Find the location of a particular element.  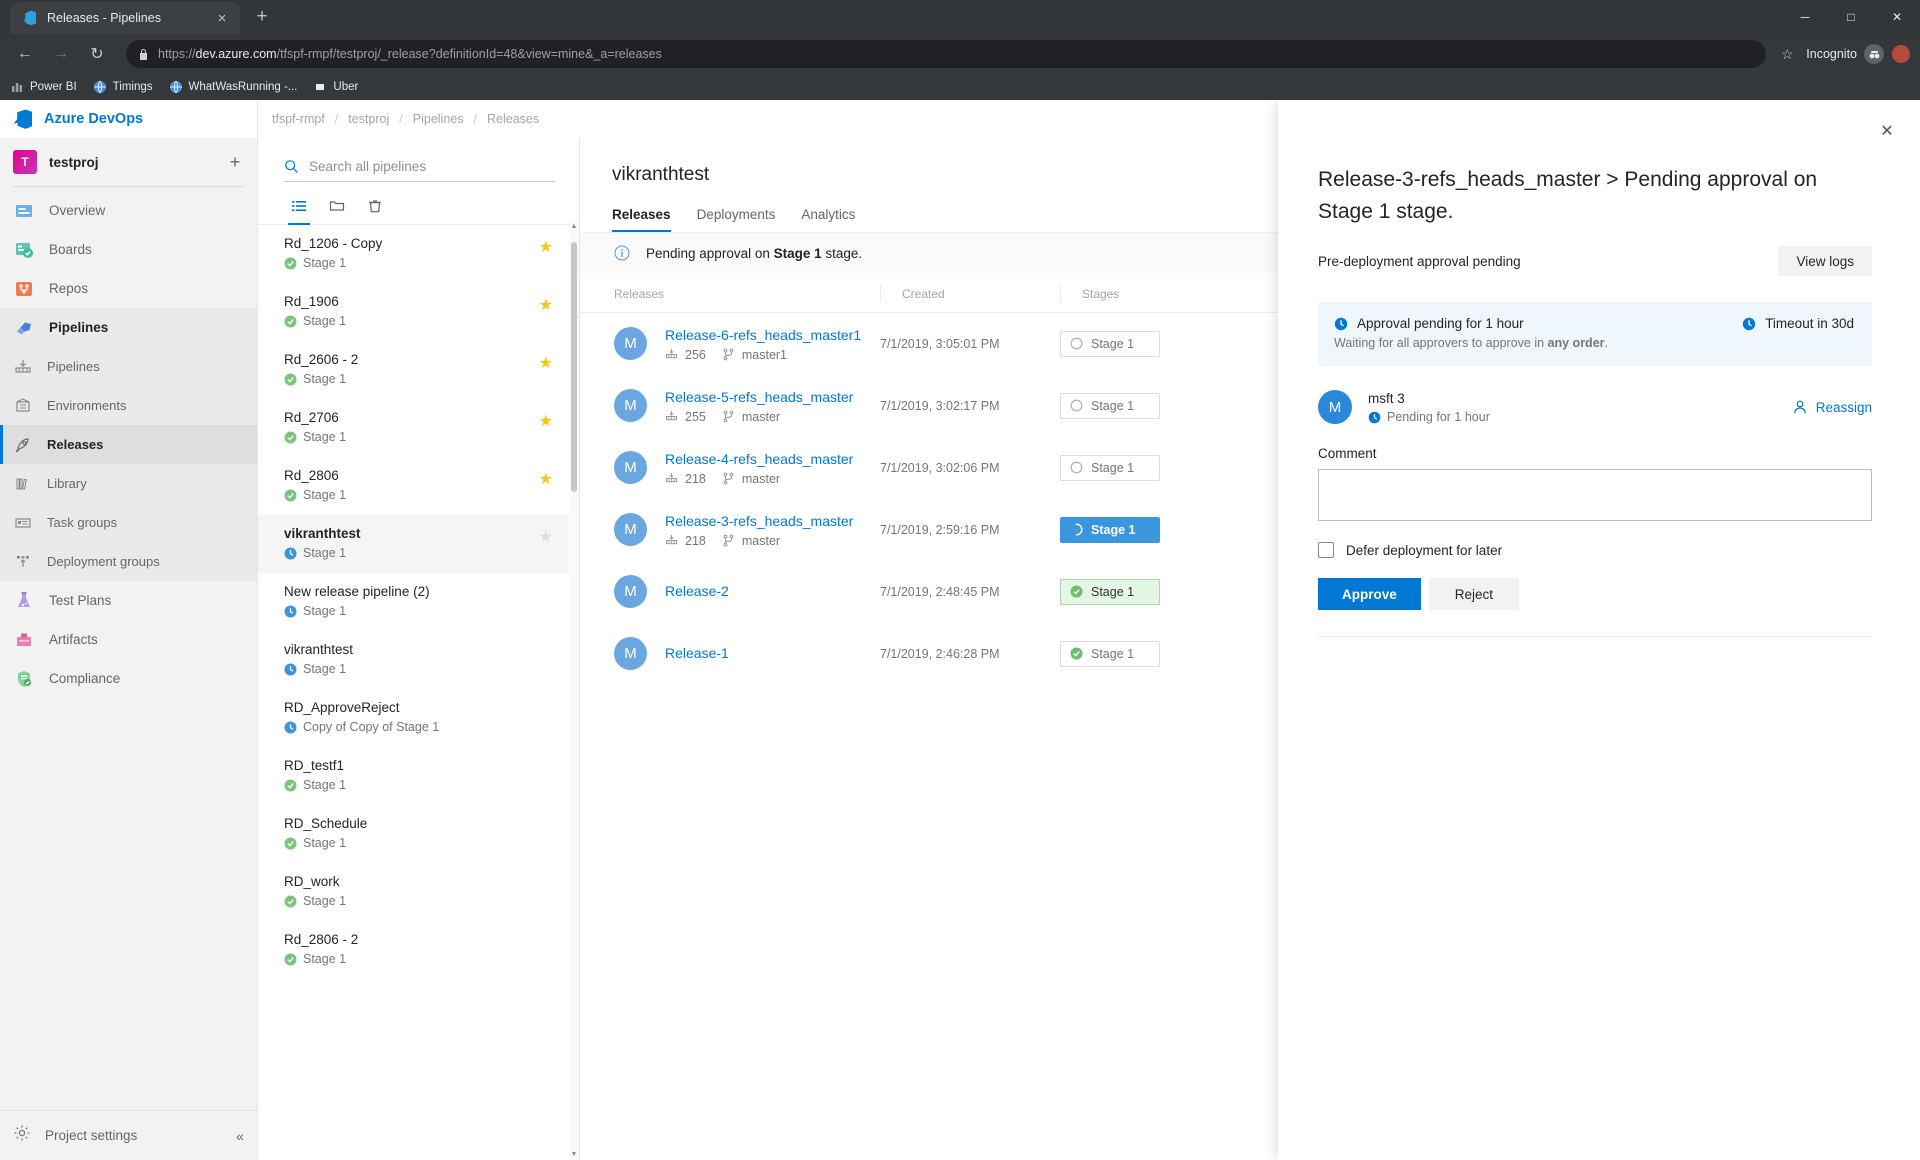

breadcrumb-item-project: testproj is located at coordinates (368, 119).